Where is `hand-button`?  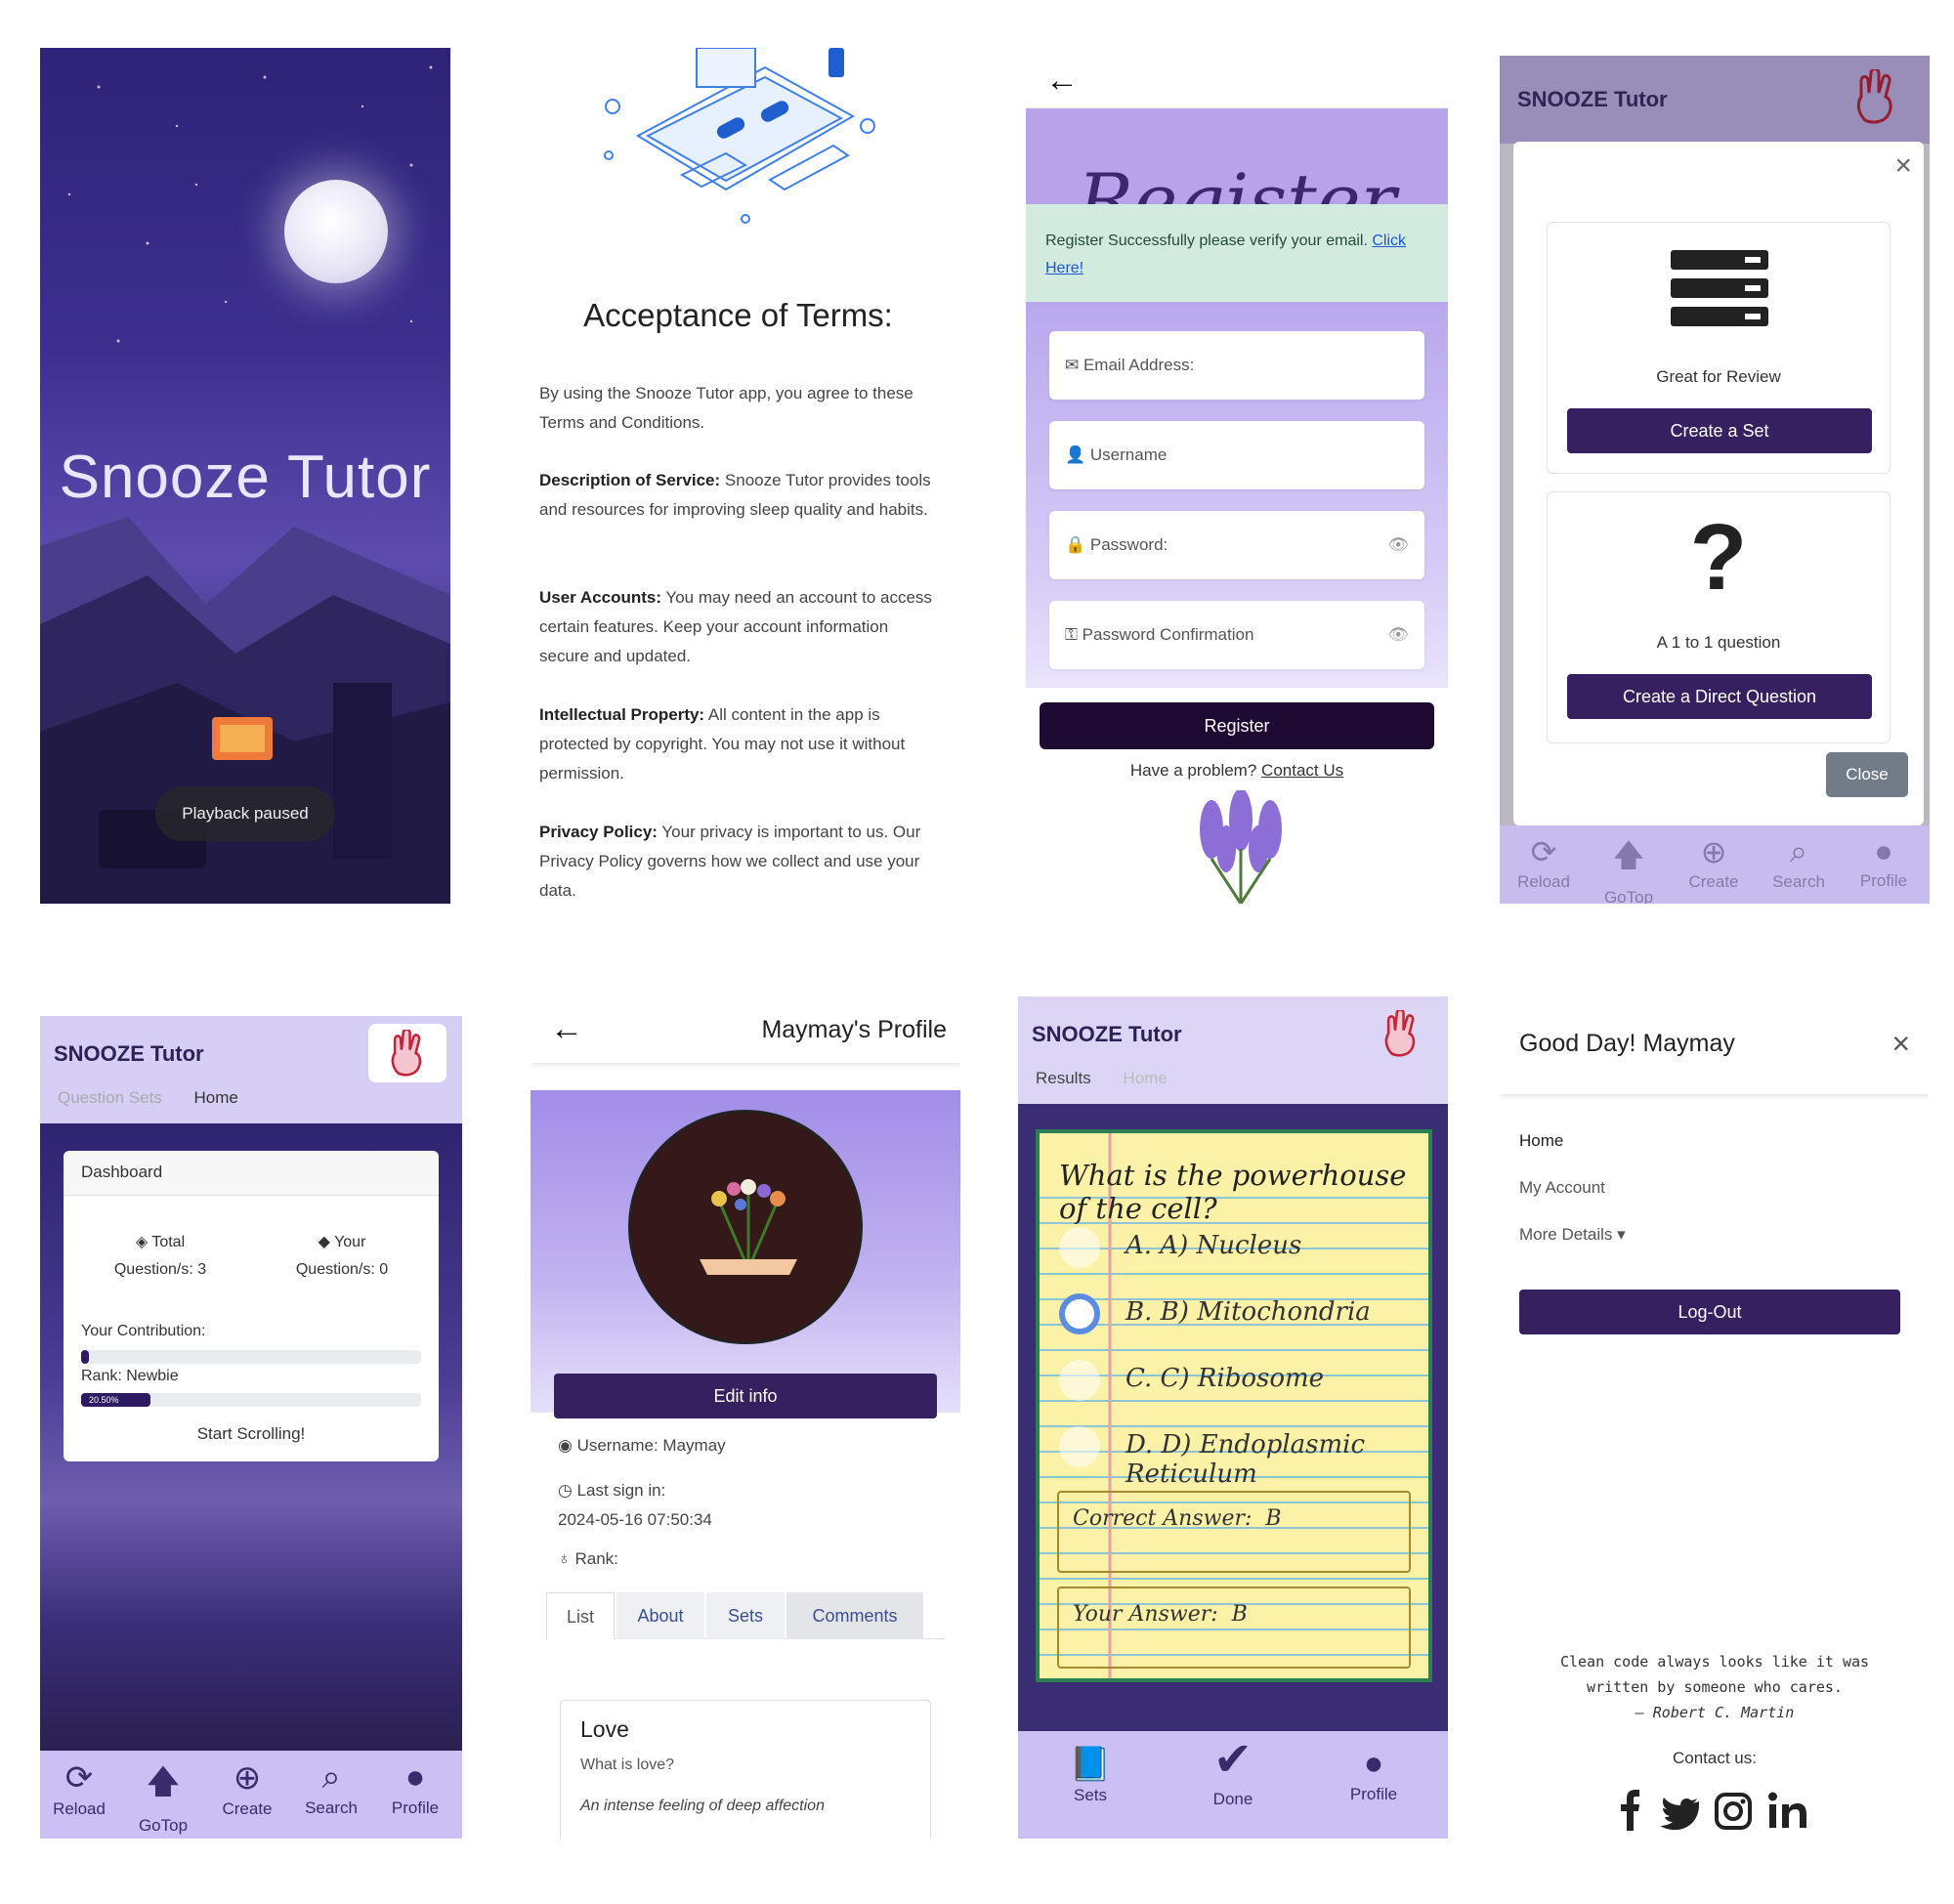
hand-button is located at coordinates (407, 1053).